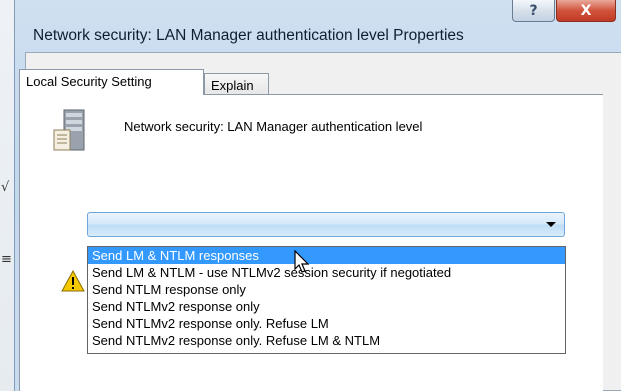 The image size is (621, 391). I want to click on chevron-down-icon, so click(551, 224).